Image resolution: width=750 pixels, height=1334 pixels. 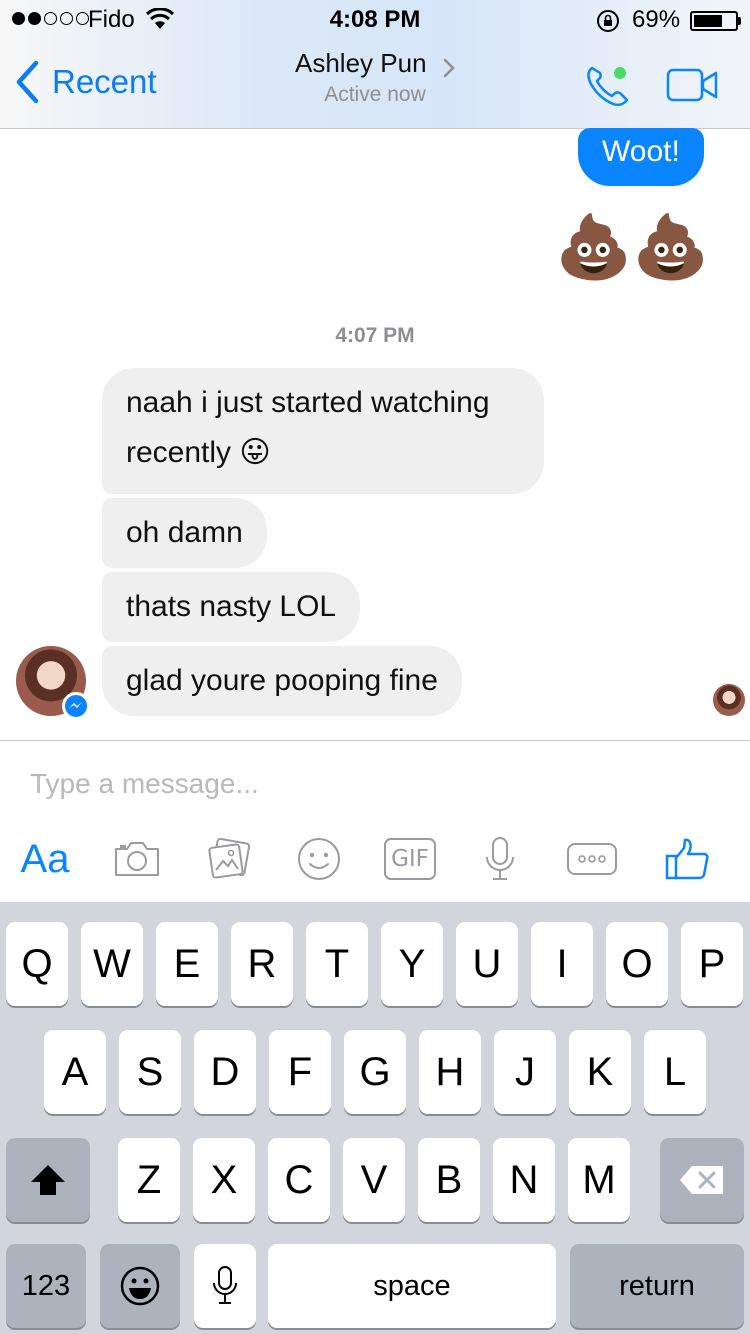 I want to click on key-u: U, so click(x=487, y=964).